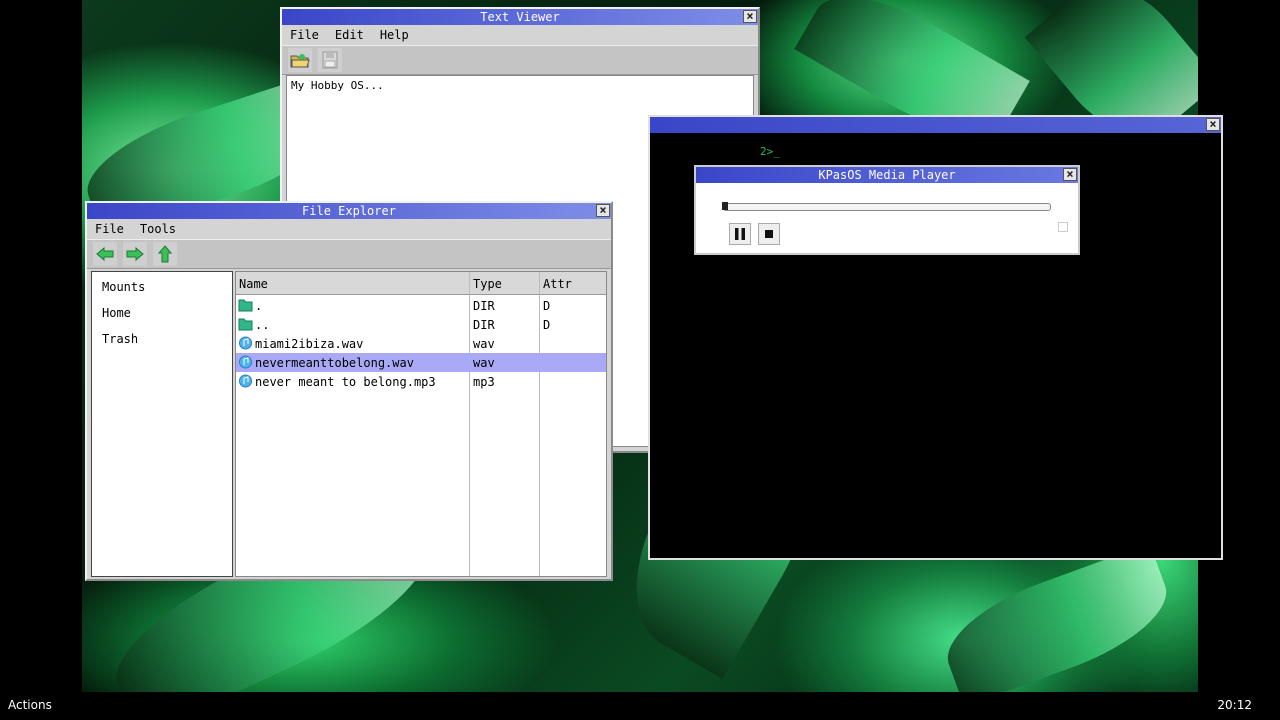 Image resolution: width=1280 pixels, height=720 pixels. I want to click on sidebar-item-trash: Trash, so click(120, 339).